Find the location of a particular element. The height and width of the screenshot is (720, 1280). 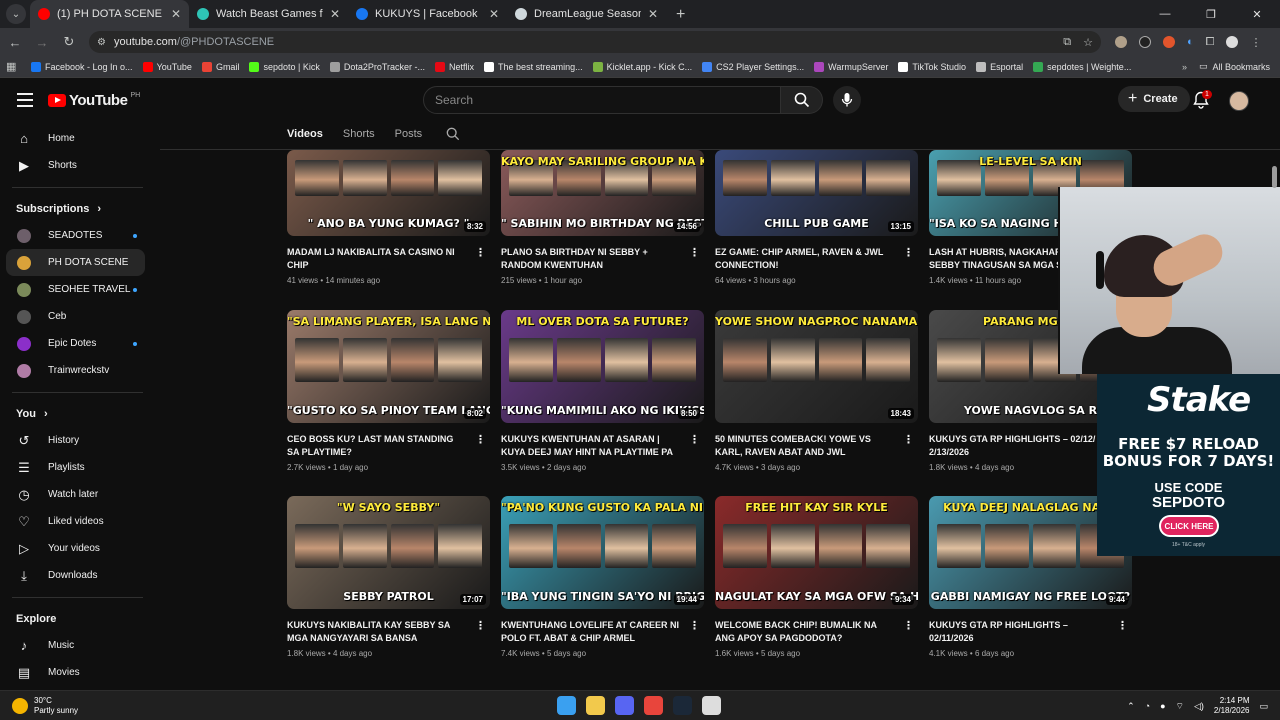

all-bookmarks: ▭ All Bookmarks is located at coordinates (1239, 66).